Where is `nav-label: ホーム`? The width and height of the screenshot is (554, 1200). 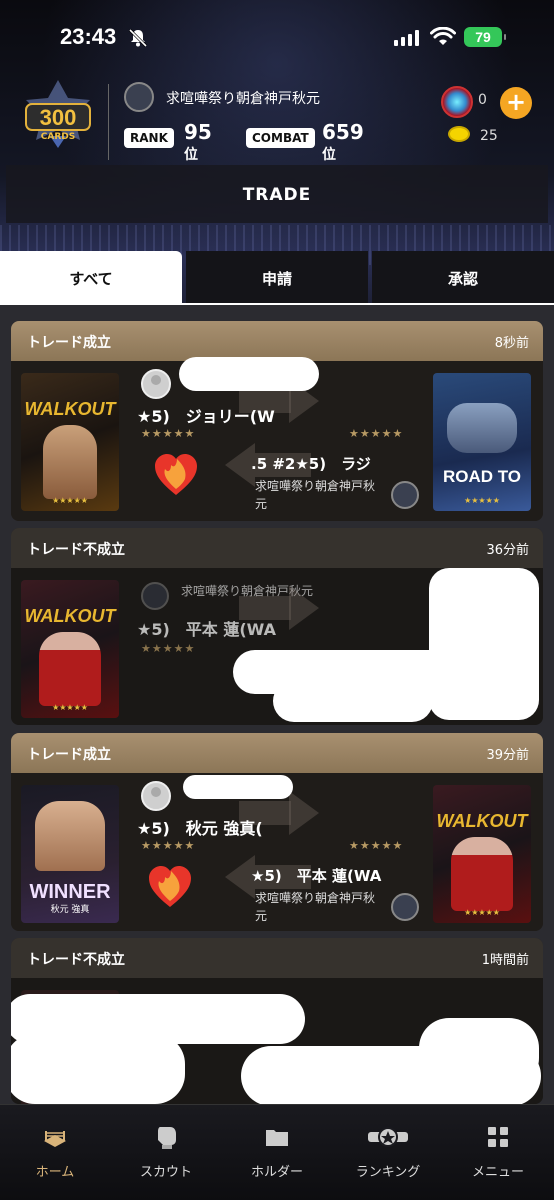
nav-label: ホーム is located at coordinates (55, 1172).